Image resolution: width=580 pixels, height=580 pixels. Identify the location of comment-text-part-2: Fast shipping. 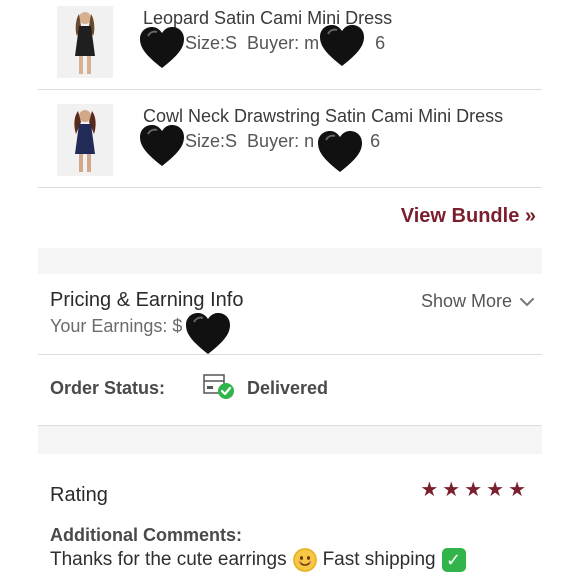
(379, 559).